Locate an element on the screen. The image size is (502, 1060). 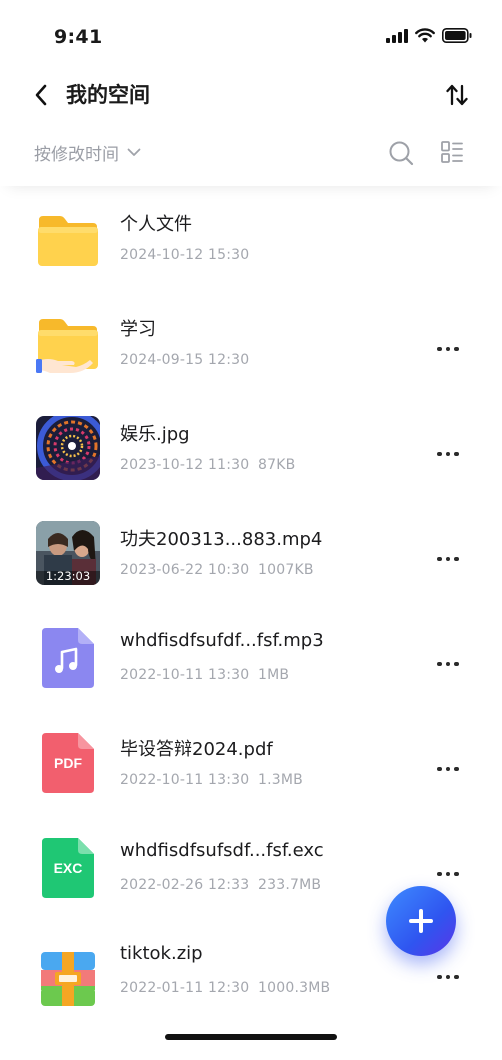
chevron-left-icon is located at coordinates (41, 95).